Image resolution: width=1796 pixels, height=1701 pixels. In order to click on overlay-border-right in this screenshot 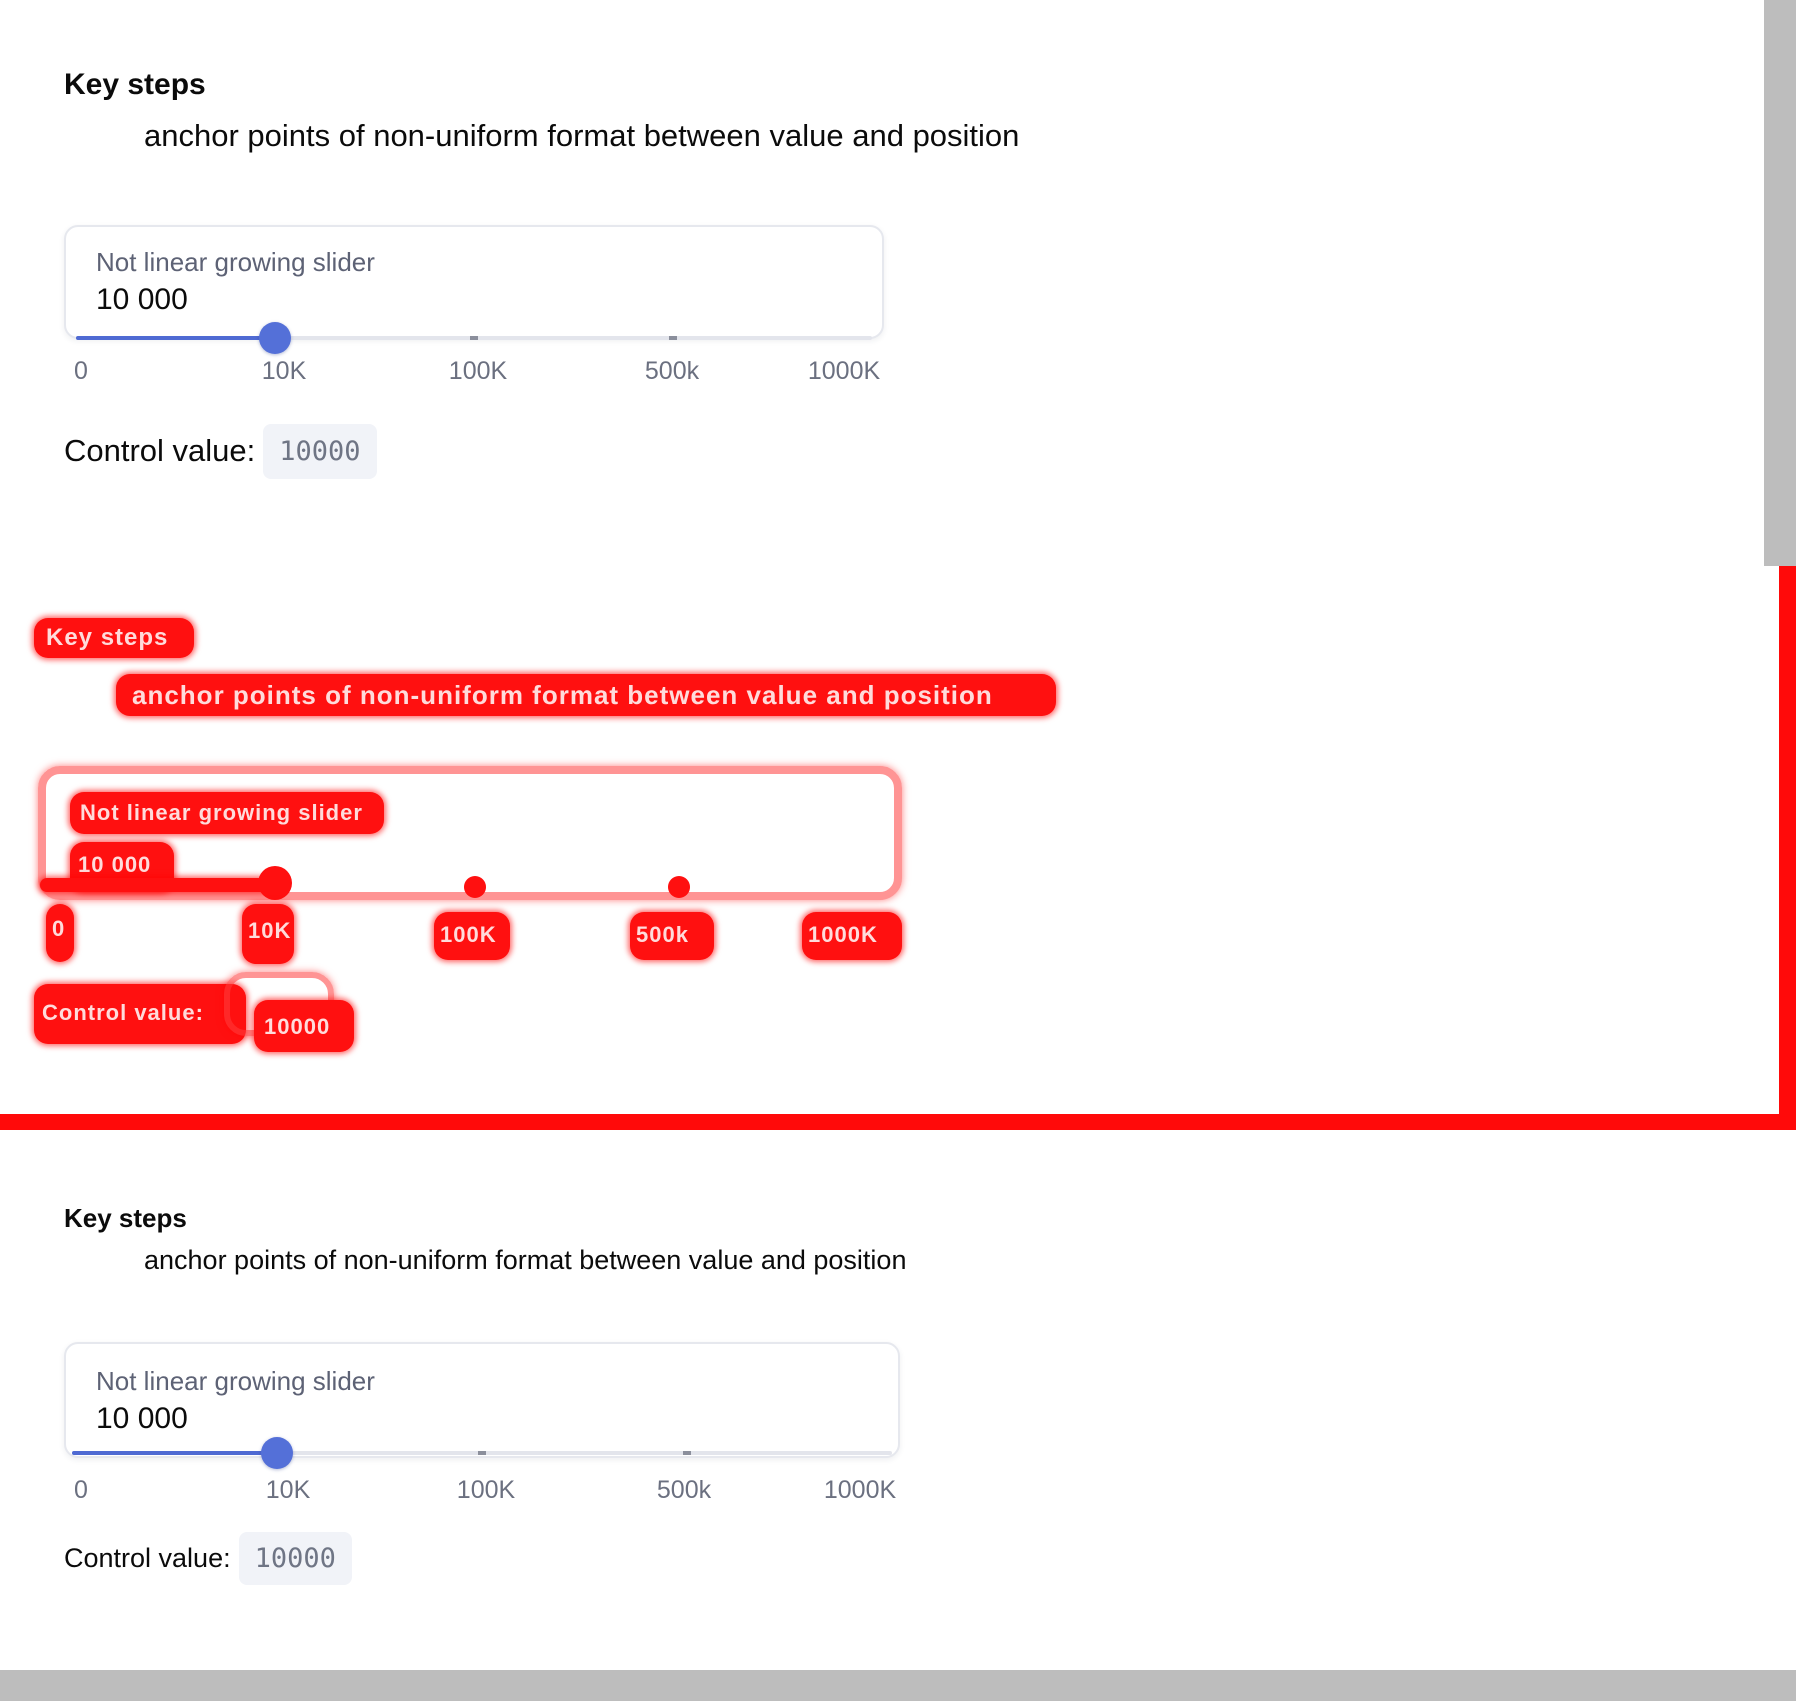, I will do `click(1787, 841)`.